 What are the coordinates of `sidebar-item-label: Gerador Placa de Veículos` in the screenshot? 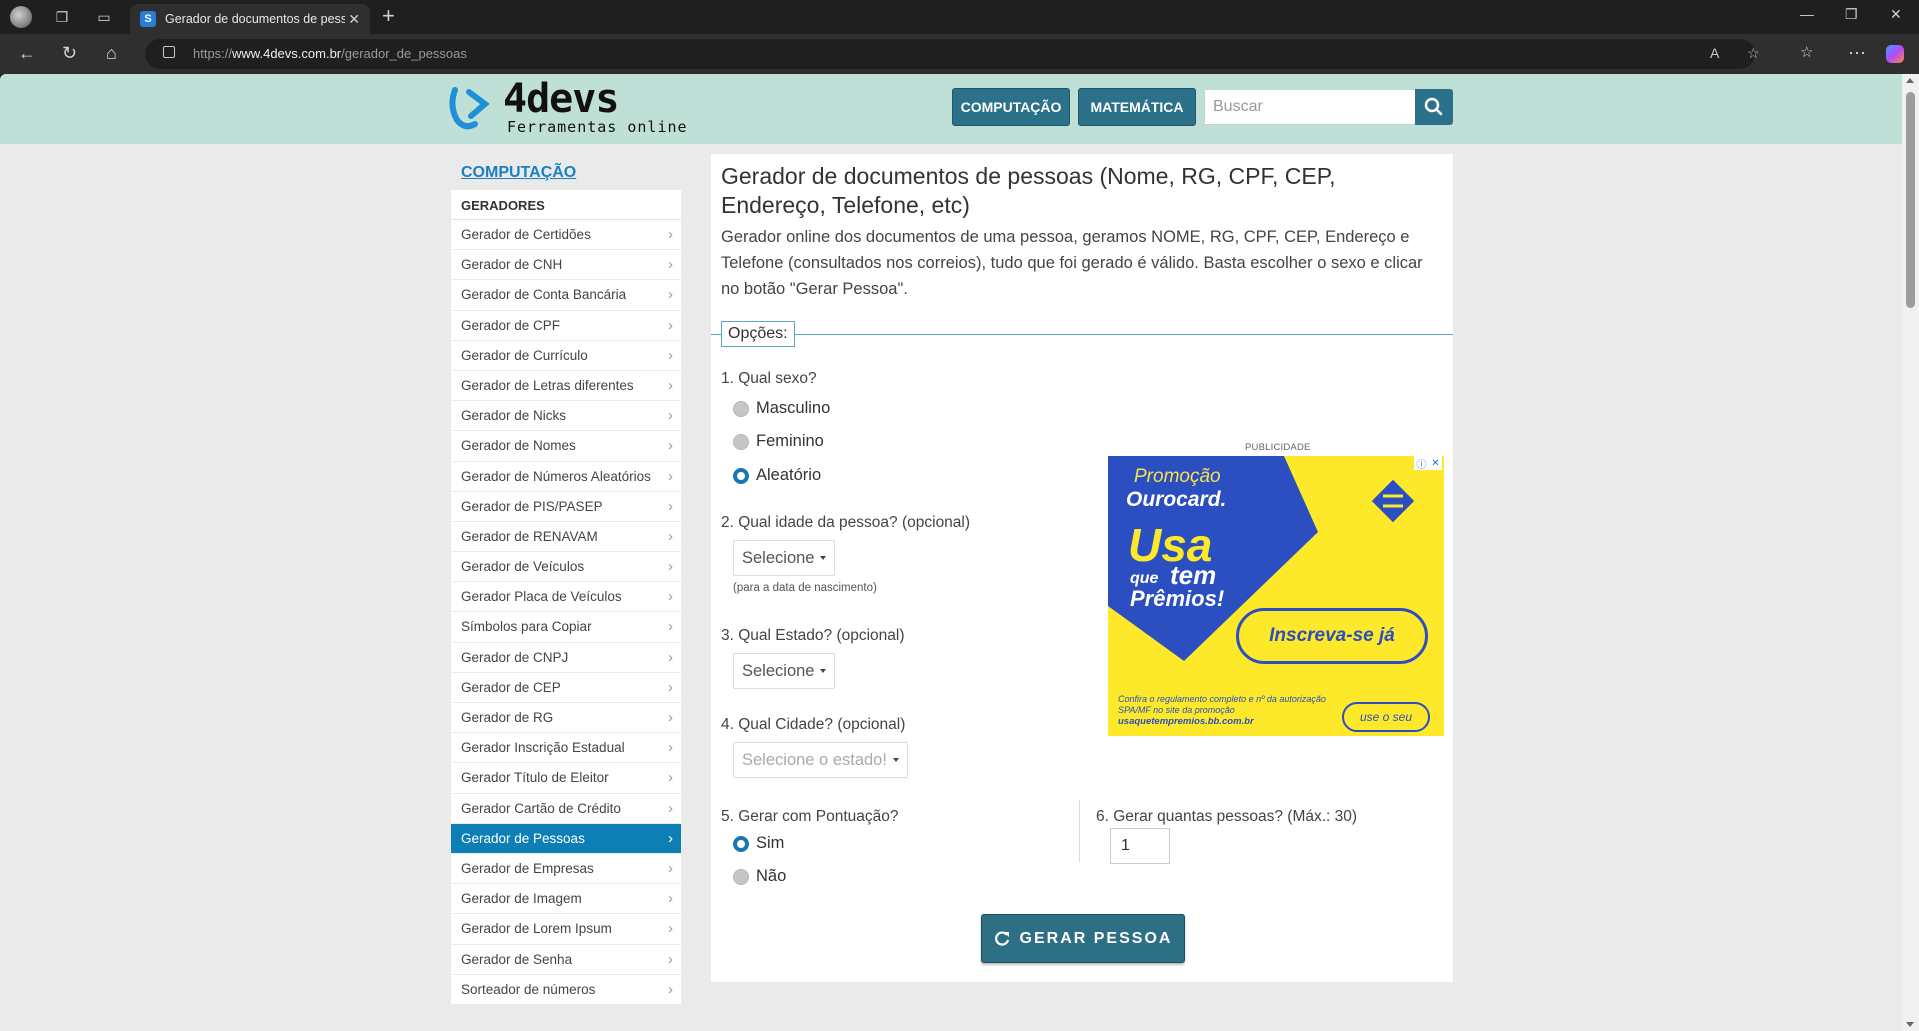 It's located at (541, 597).